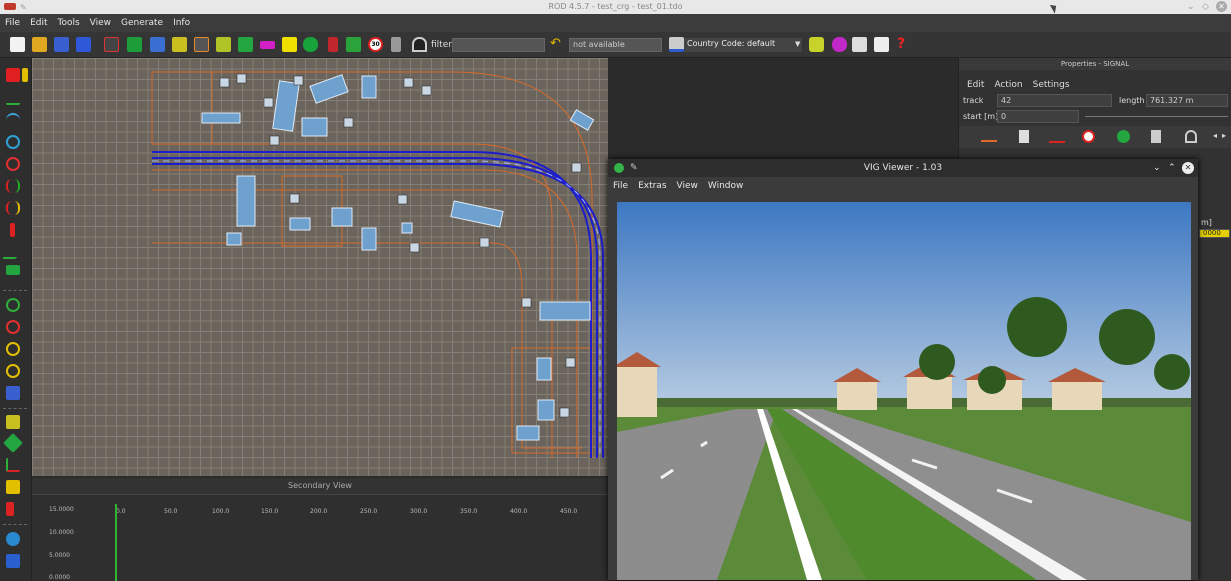 The image size is (1231, 581). What do you see at coordinates (15, 524) in the screenshot?
I see `toolbox-divider` at bounding box center [15, 524].